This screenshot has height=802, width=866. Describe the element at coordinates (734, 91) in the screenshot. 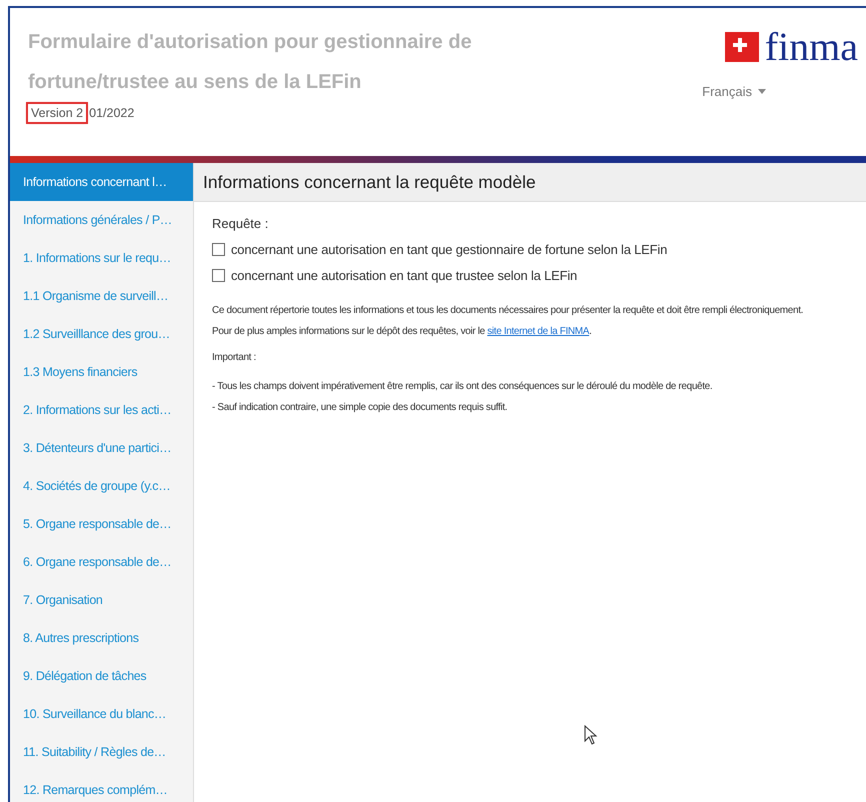

I see `language-dropdown: Français` at that location.